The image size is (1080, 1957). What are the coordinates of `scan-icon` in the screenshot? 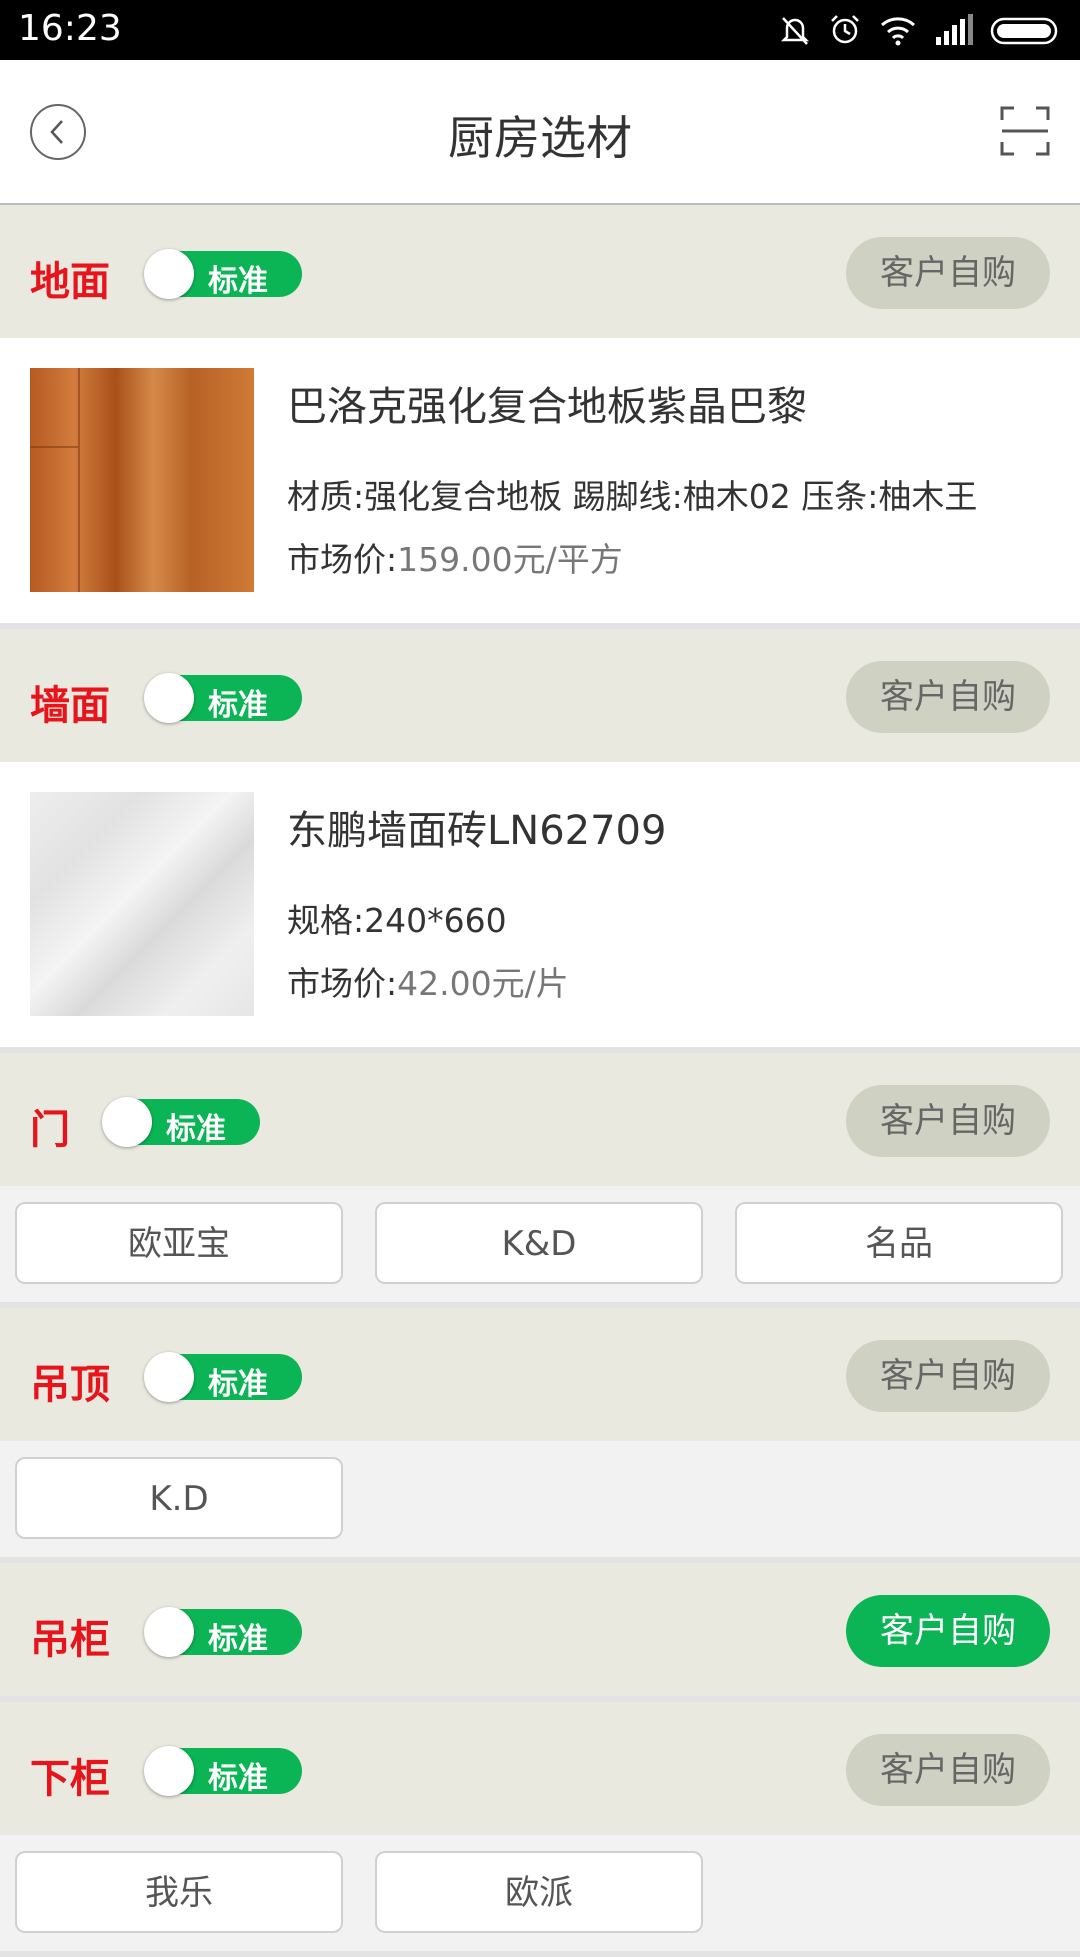 It's located at (1025, 131).